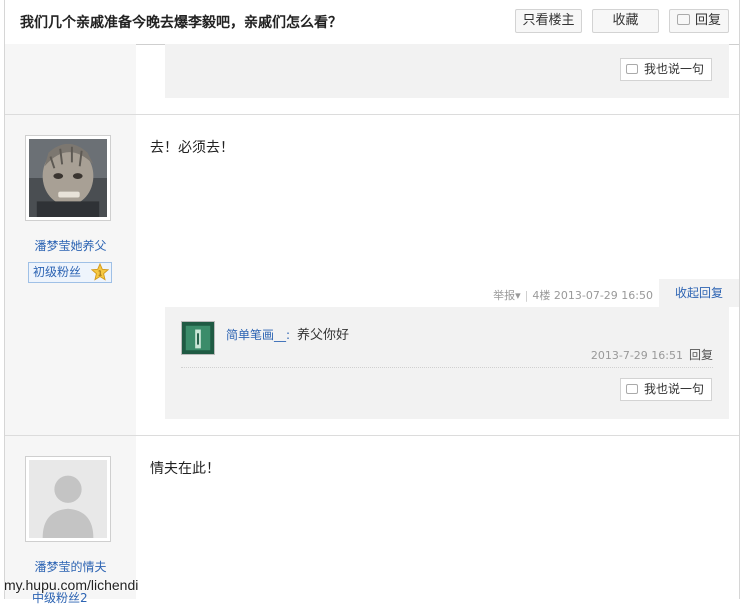 Image resolution: width=741 pixels, height=606 pixels. What do you see at coordinates (70, 245) in the screenshot?
I see `username-link: 潘梦莹她养父` at bounding box center [70, 245].